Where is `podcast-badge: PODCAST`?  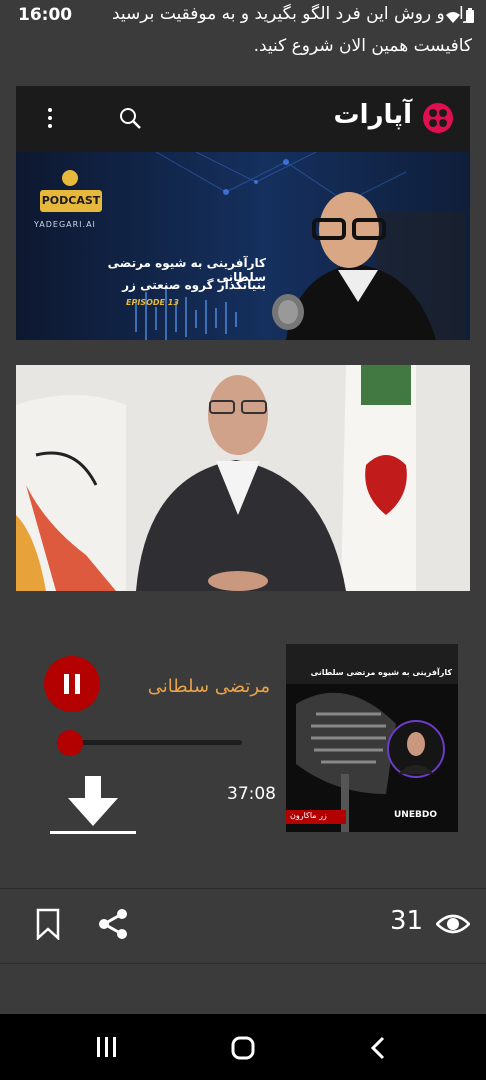
podcast-badge: PODCAST is located at coordinates (71, 201).